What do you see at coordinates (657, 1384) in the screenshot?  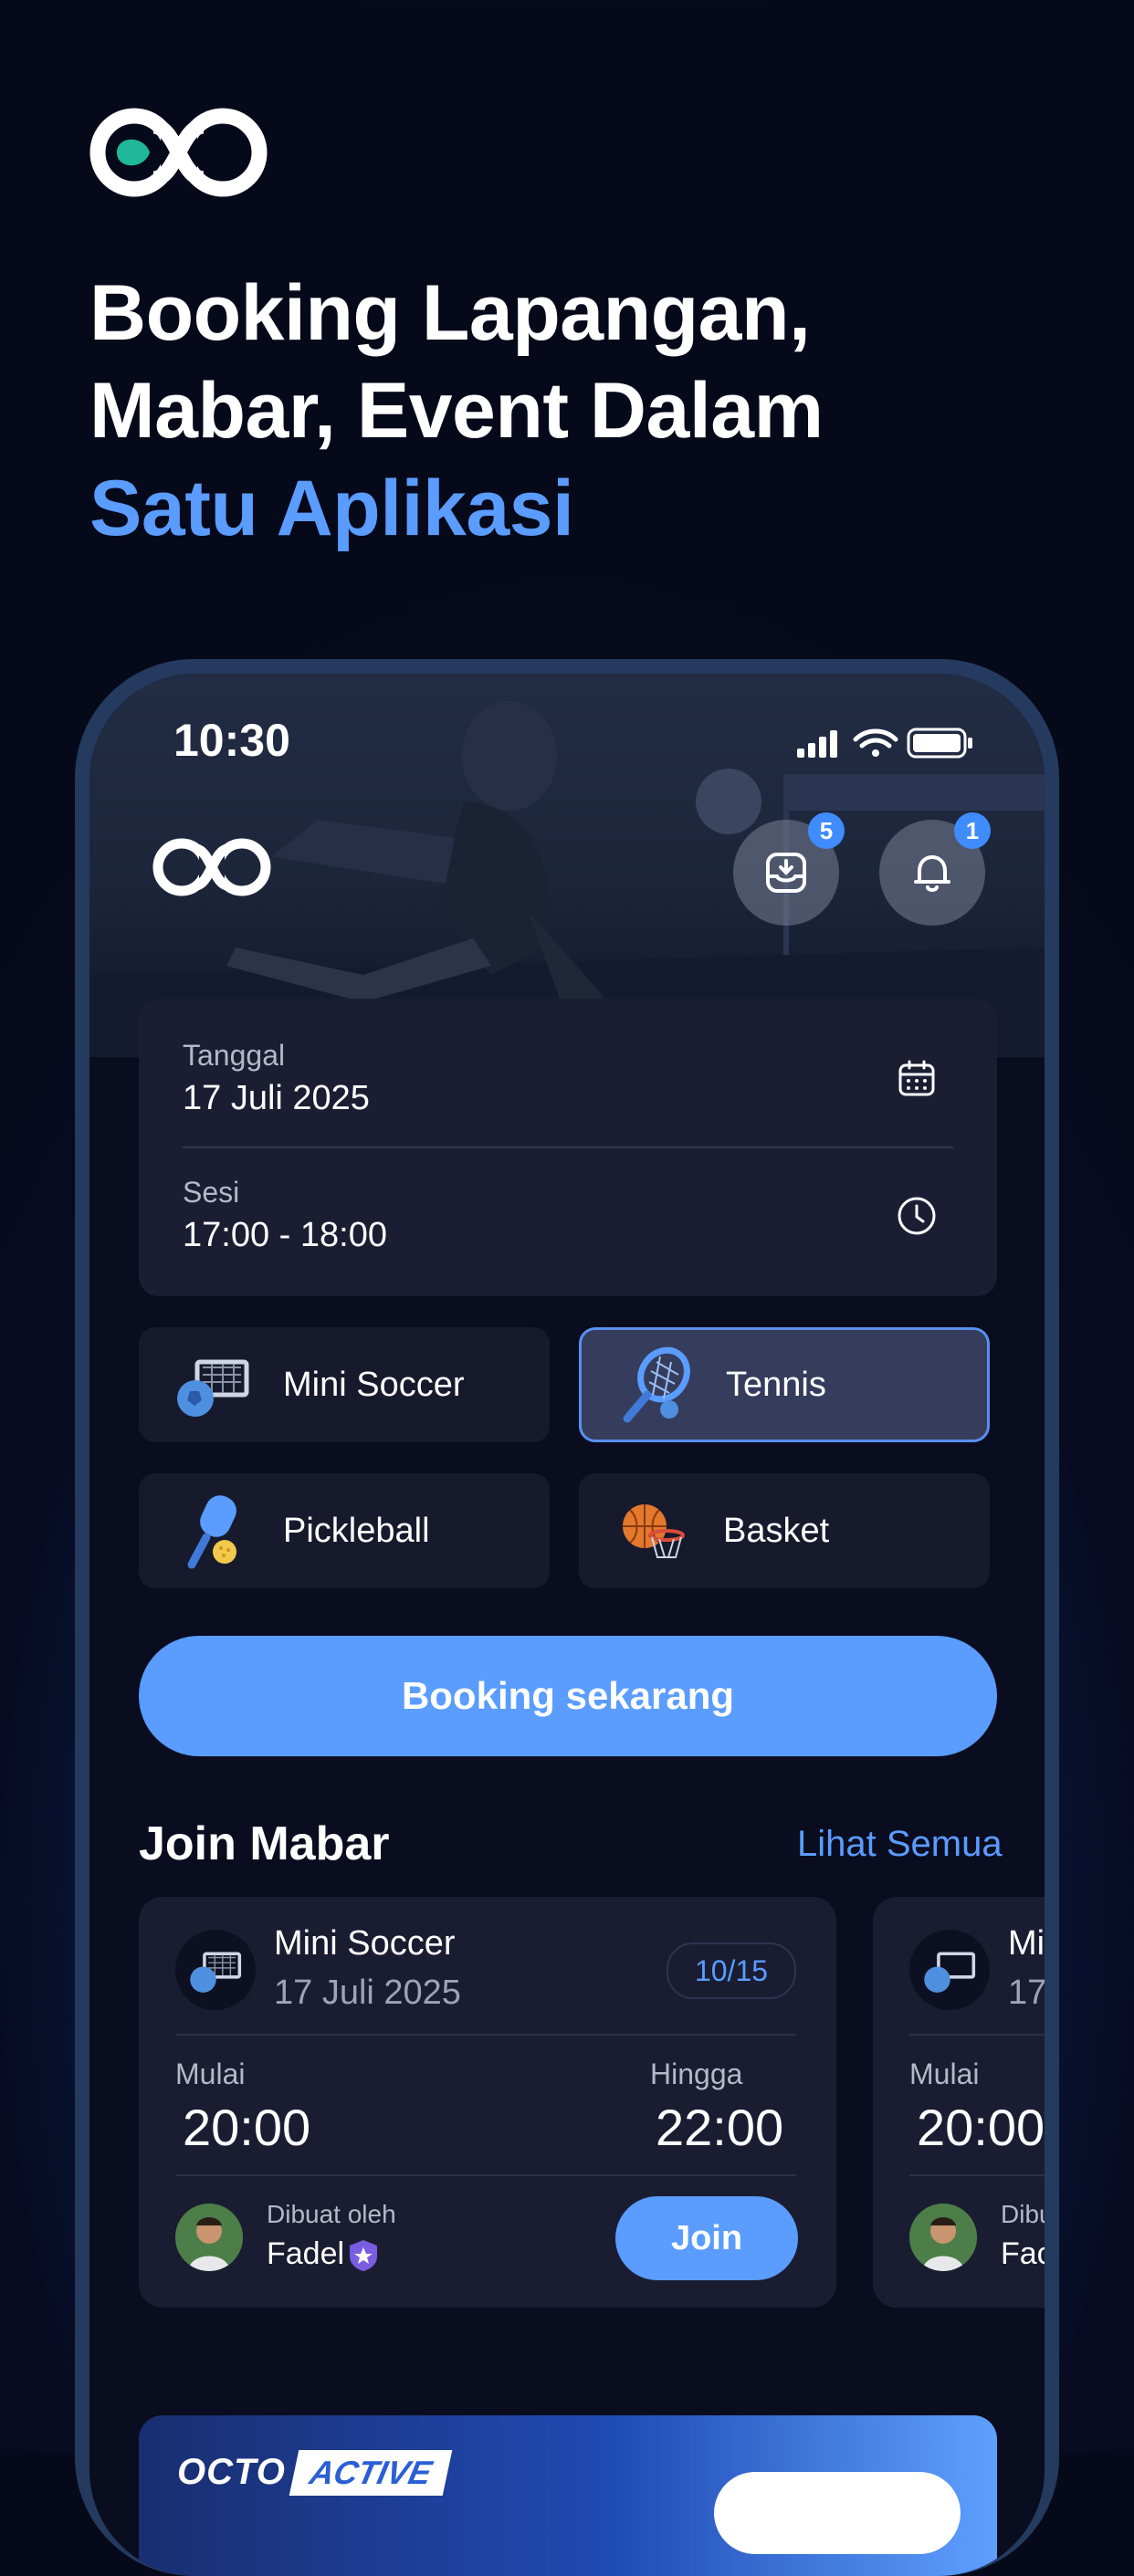 I see `tennis-racket-icon` at bounding box center [657, 1384].